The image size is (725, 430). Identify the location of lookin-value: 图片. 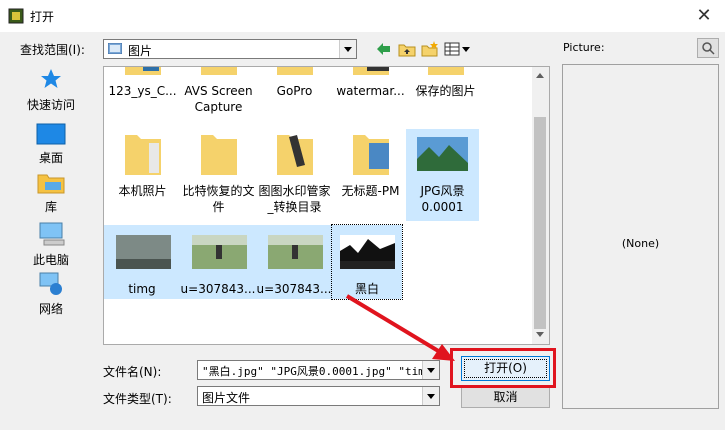
(140, 51).